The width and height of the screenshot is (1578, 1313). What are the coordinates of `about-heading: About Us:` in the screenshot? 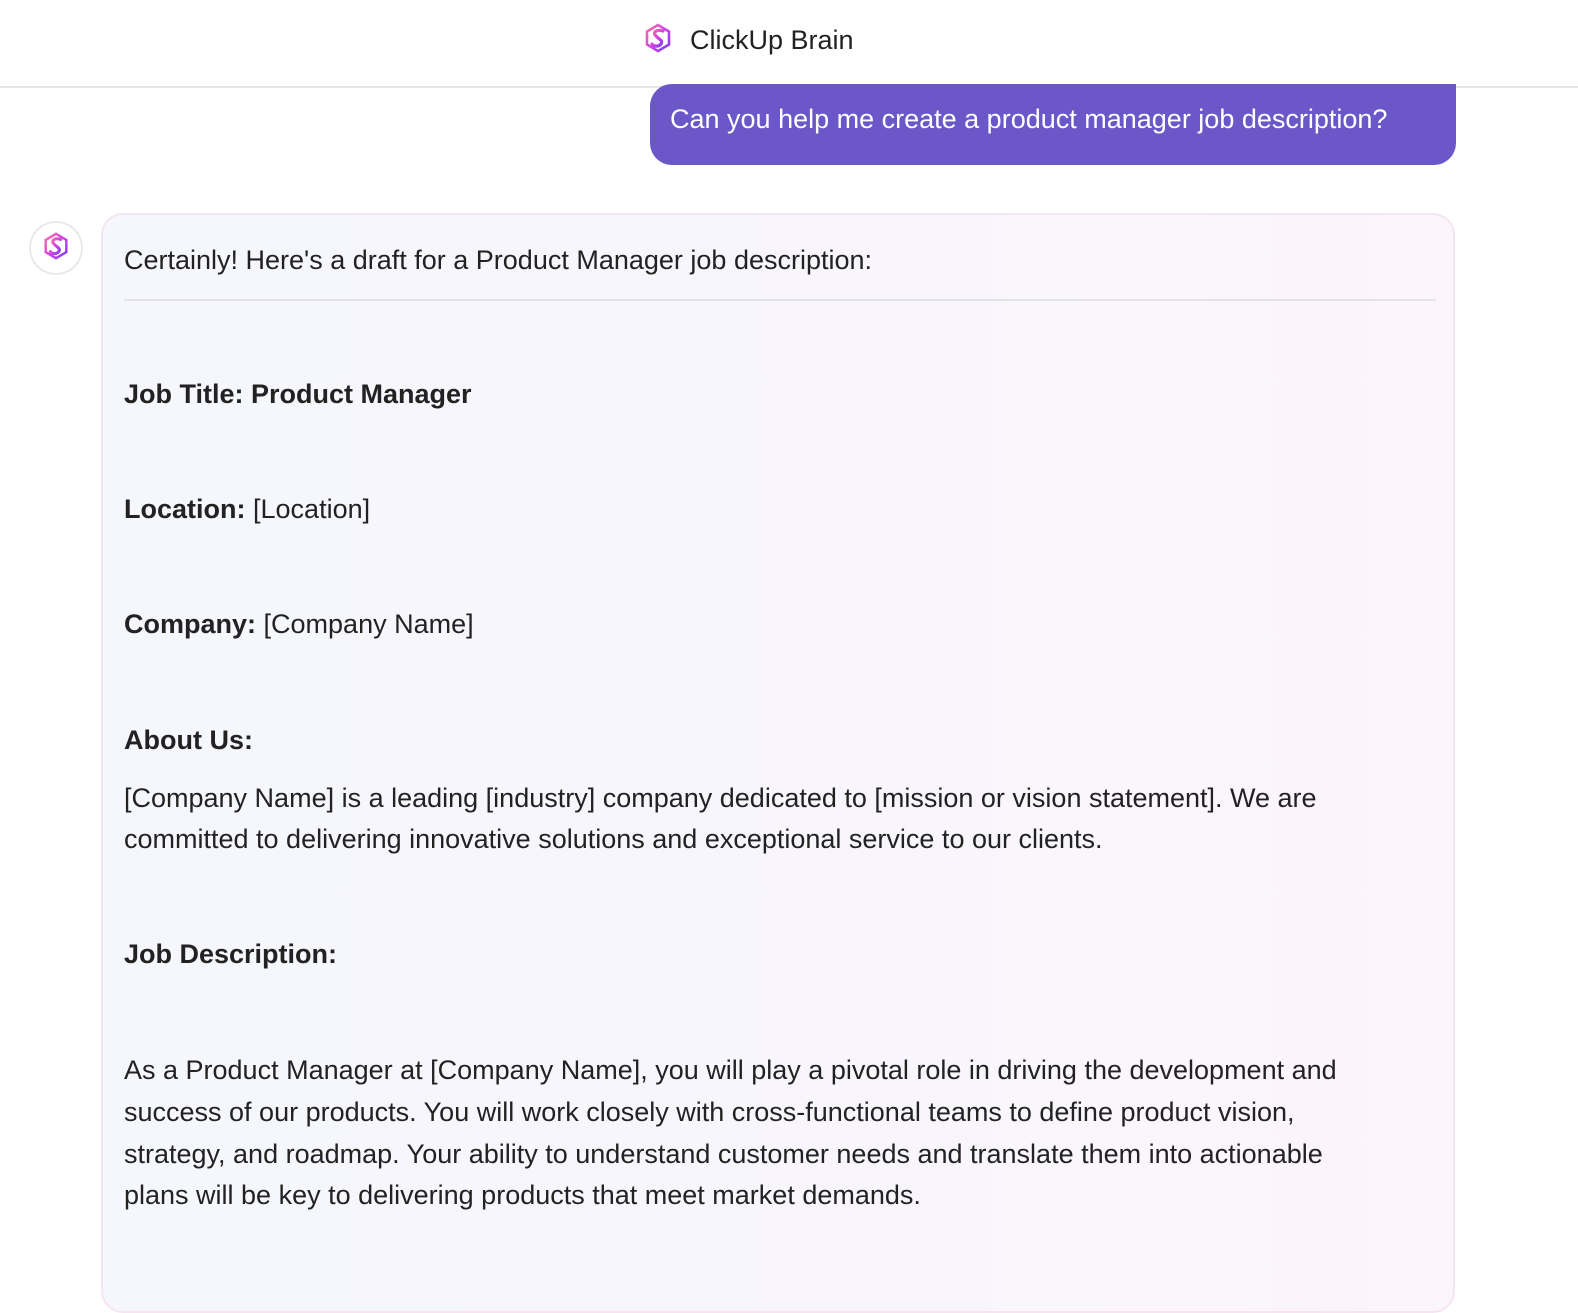 It's located at (188, 740).